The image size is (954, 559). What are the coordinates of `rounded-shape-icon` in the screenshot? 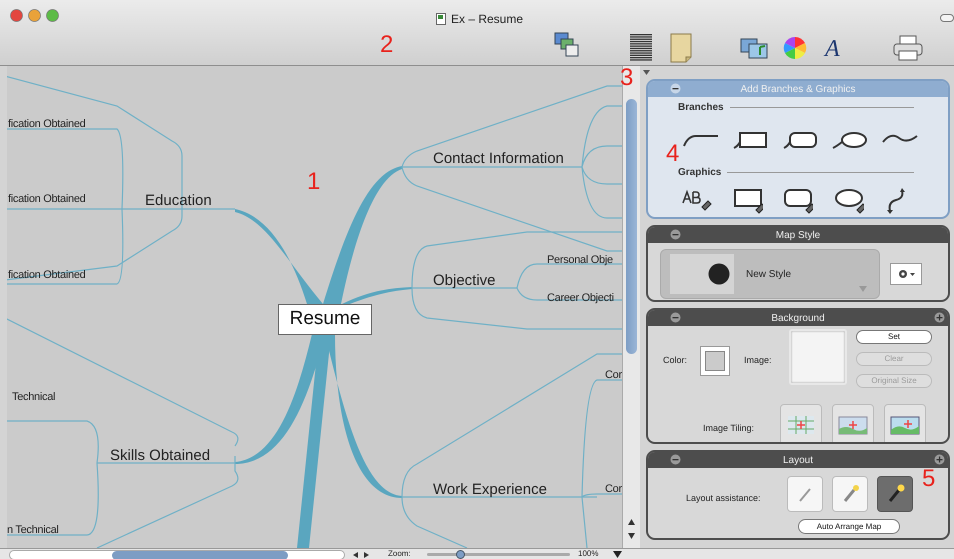 It's located at (798, 201).